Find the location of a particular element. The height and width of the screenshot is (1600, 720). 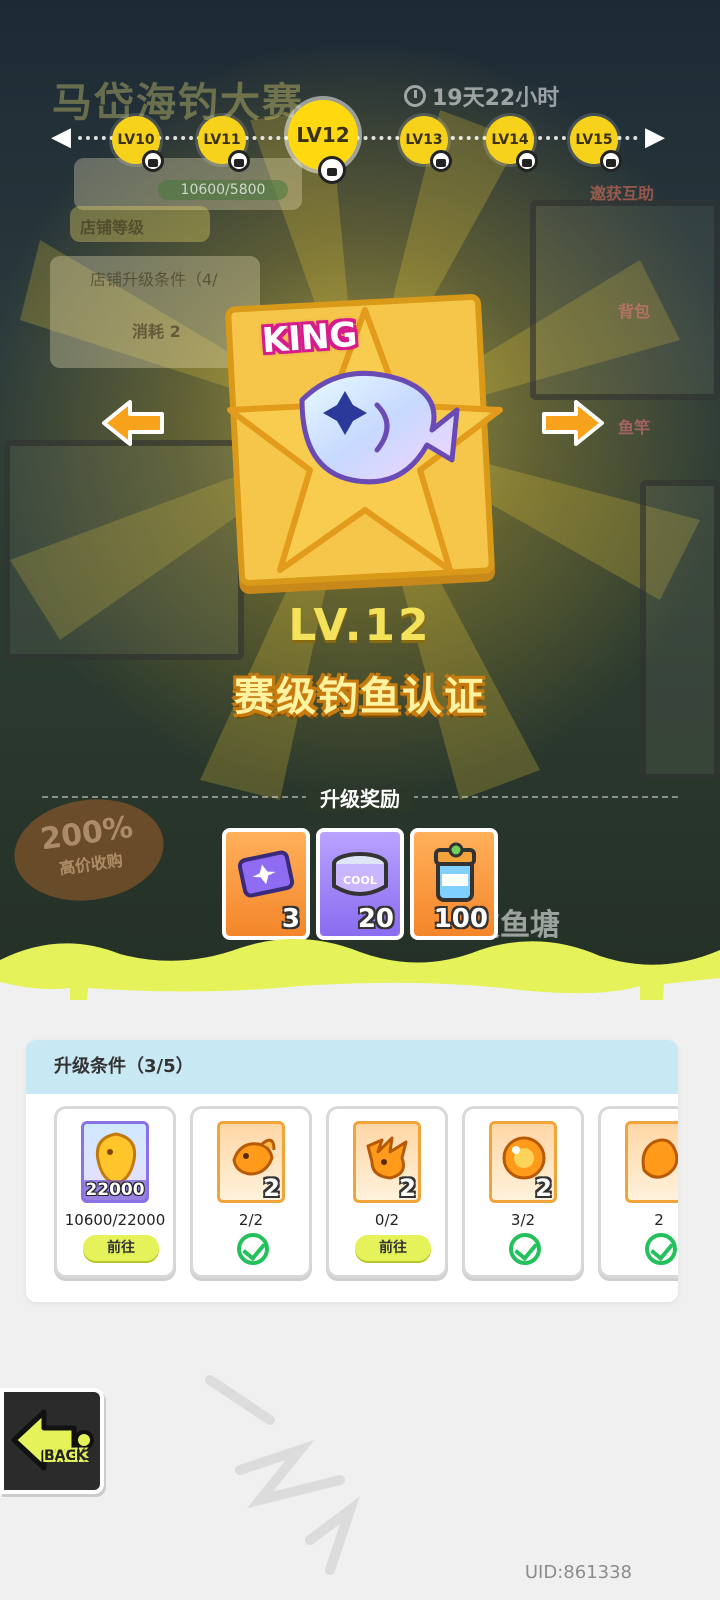

reward-list: 3 COOL 20 100 is located at coordinates (360, 884).